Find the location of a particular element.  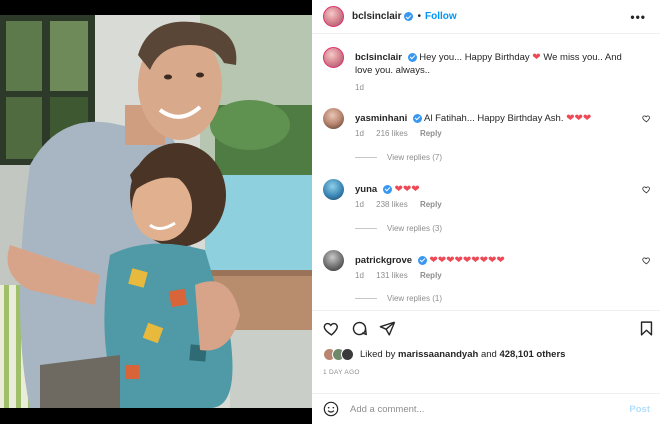

caption-age: 1d is located at coordinates (359, 87).